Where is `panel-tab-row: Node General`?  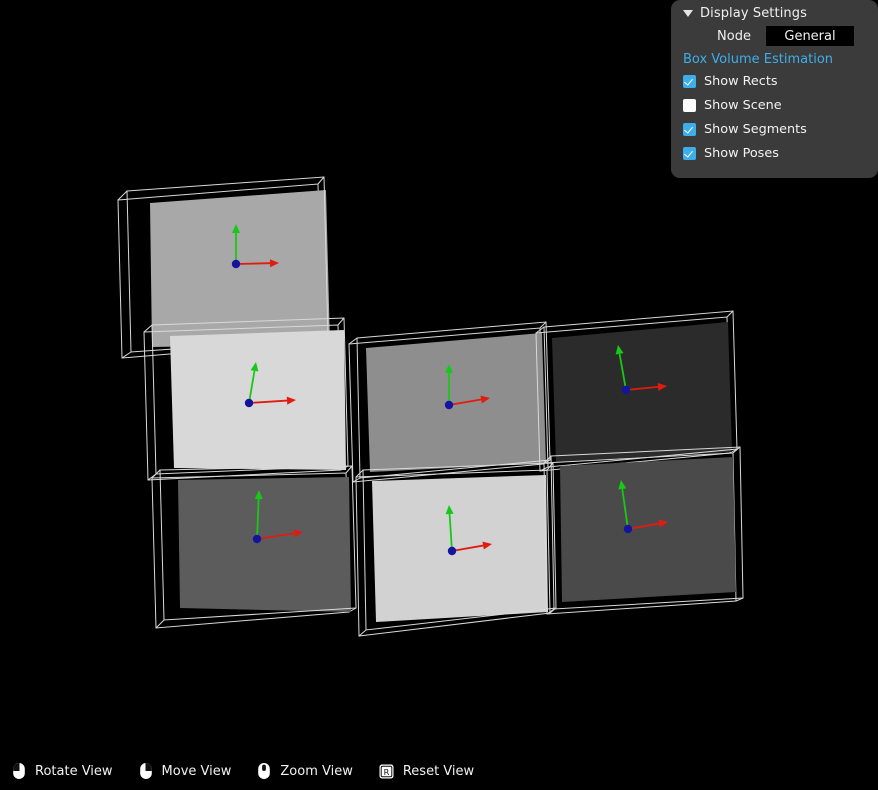 panel-tab-row: Node General is located at coordinates (774, 36).